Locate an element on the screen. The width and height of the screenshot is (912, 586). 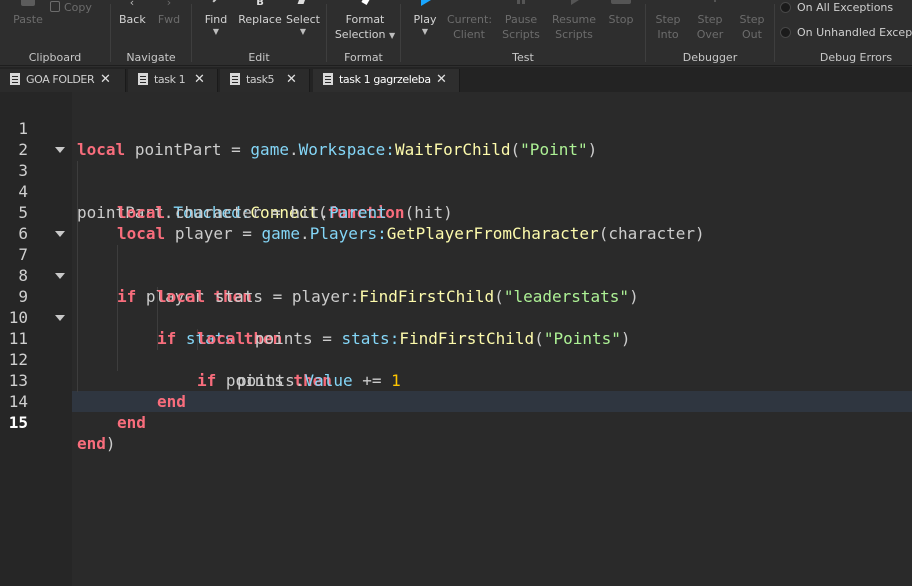
stop-button: Stop is located at coordinates (621, 13).